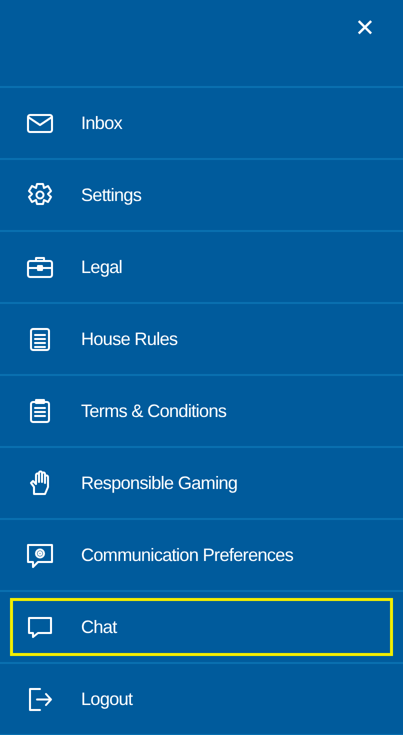 This screenshot has width=403, height=735. Describe the element at coordinates (201, 339) in the screenshot. I see `menu-item: House Rules` at that location.